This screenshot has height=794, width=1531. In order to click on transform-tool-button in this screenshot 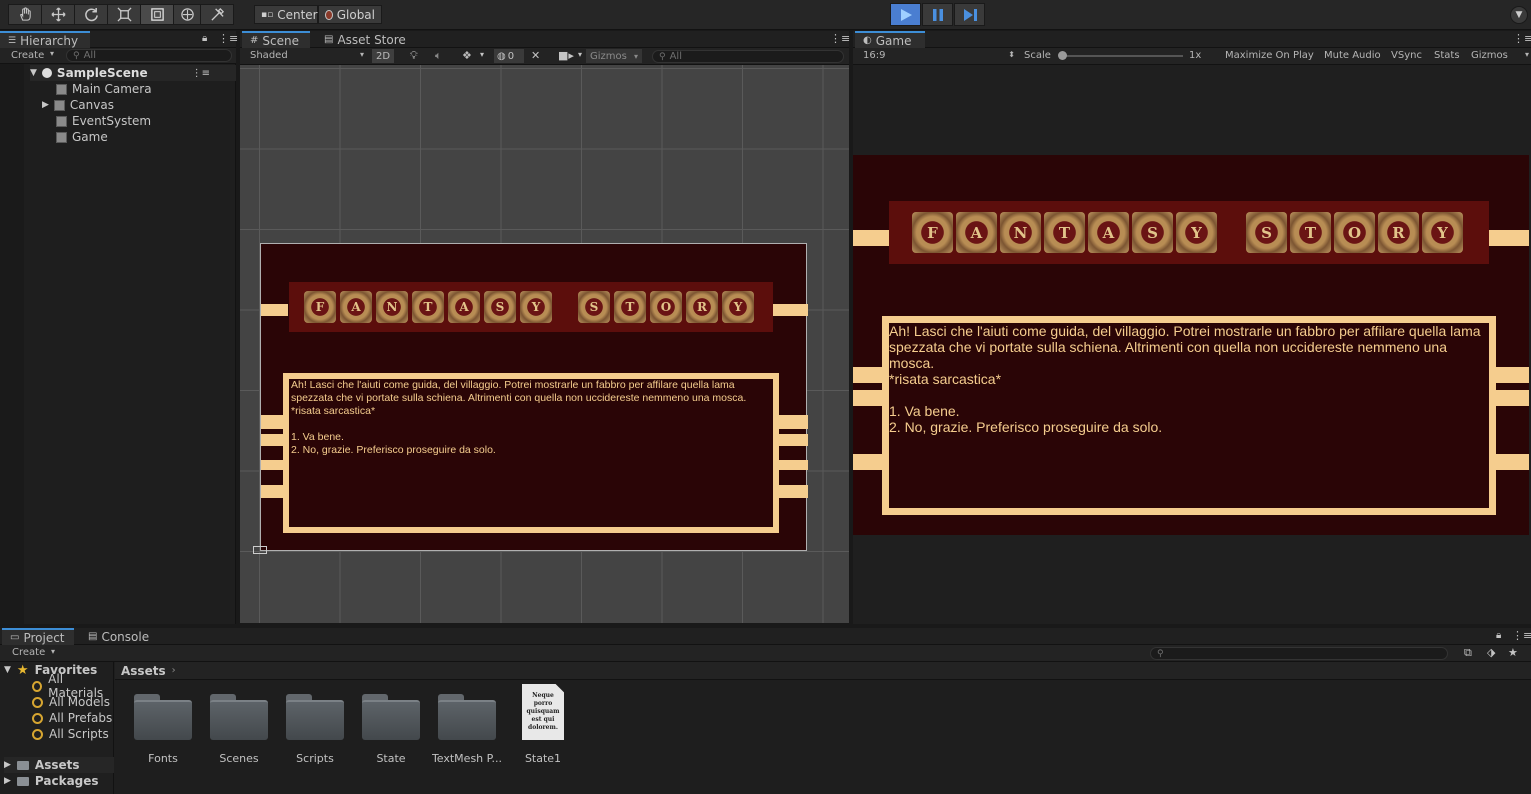, I will do `click(187, 14)`.